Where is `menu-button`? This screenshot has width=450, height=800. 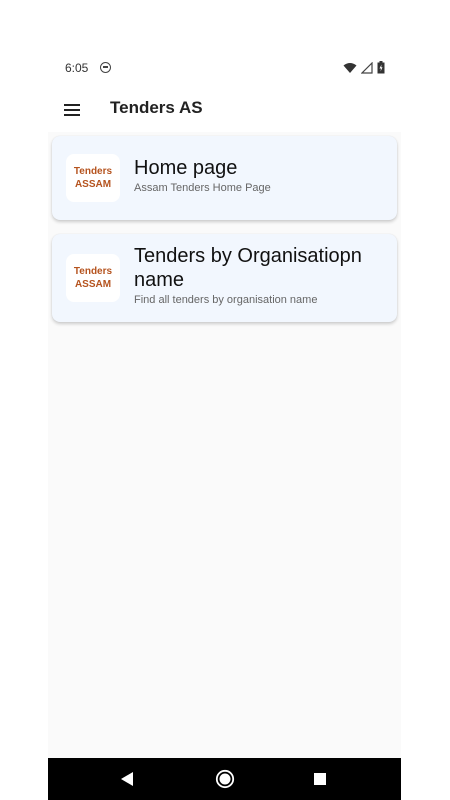
menu-button is located at coordinates (72, 110).